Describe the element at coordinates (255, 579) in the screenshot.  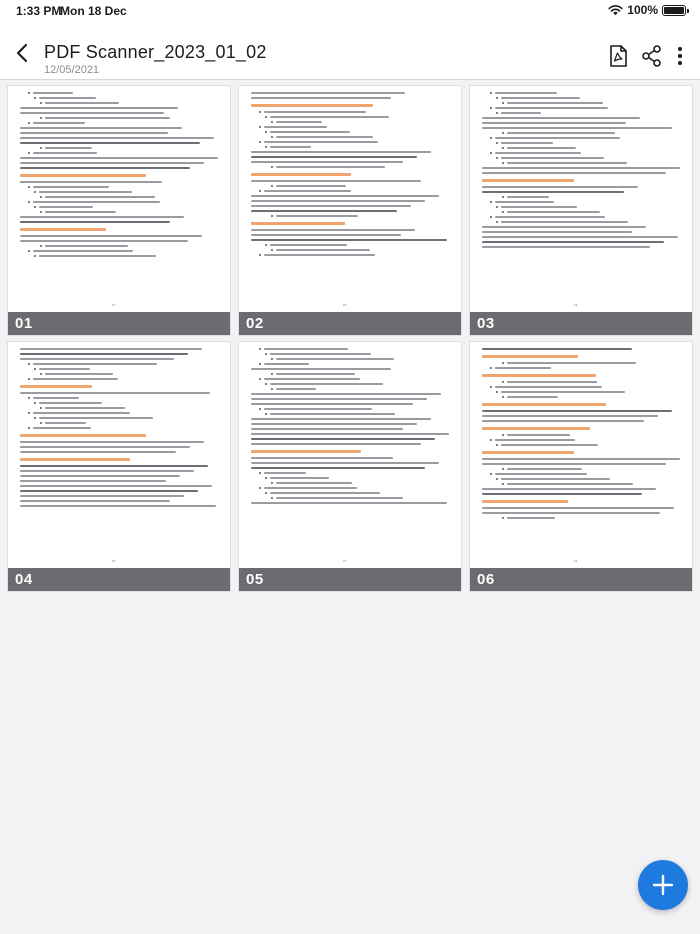
I see `page-number: 05` at that location.